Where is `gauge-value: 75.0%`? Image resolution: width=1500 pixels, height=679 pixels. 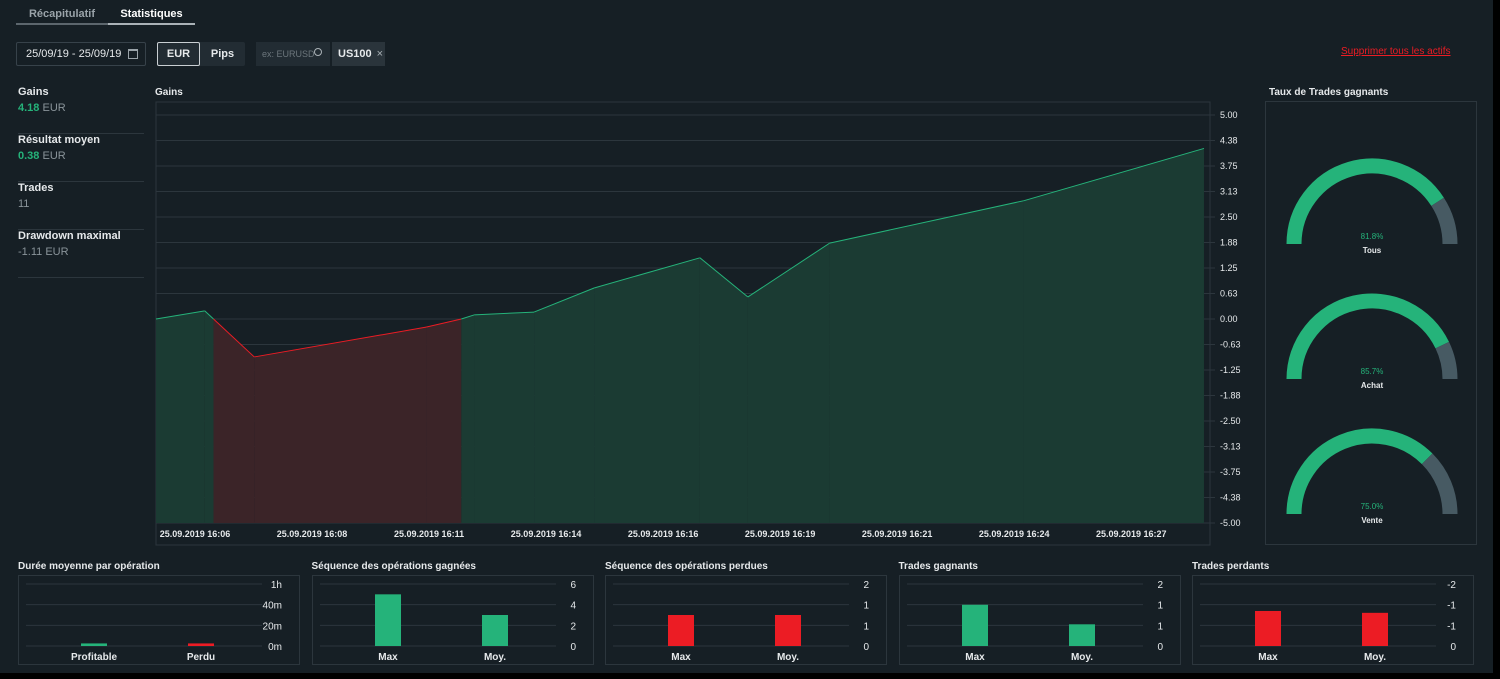
gauge-value: 75.0% is located at coordinates (1372, 506).